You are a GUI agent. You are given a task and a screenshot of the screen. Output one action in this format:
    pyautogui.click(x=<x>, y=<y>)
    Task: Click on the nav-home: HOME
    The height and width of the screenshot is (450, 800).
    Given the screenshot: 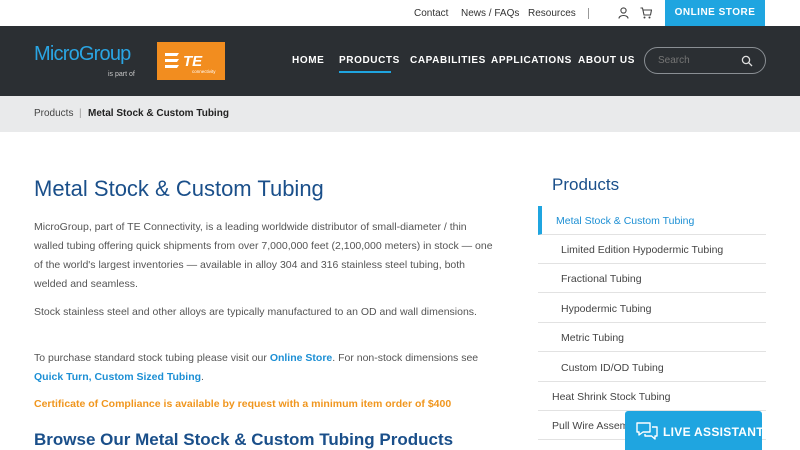 What is the action you would take?
    pyautogui.click(x=308, y=60)
    